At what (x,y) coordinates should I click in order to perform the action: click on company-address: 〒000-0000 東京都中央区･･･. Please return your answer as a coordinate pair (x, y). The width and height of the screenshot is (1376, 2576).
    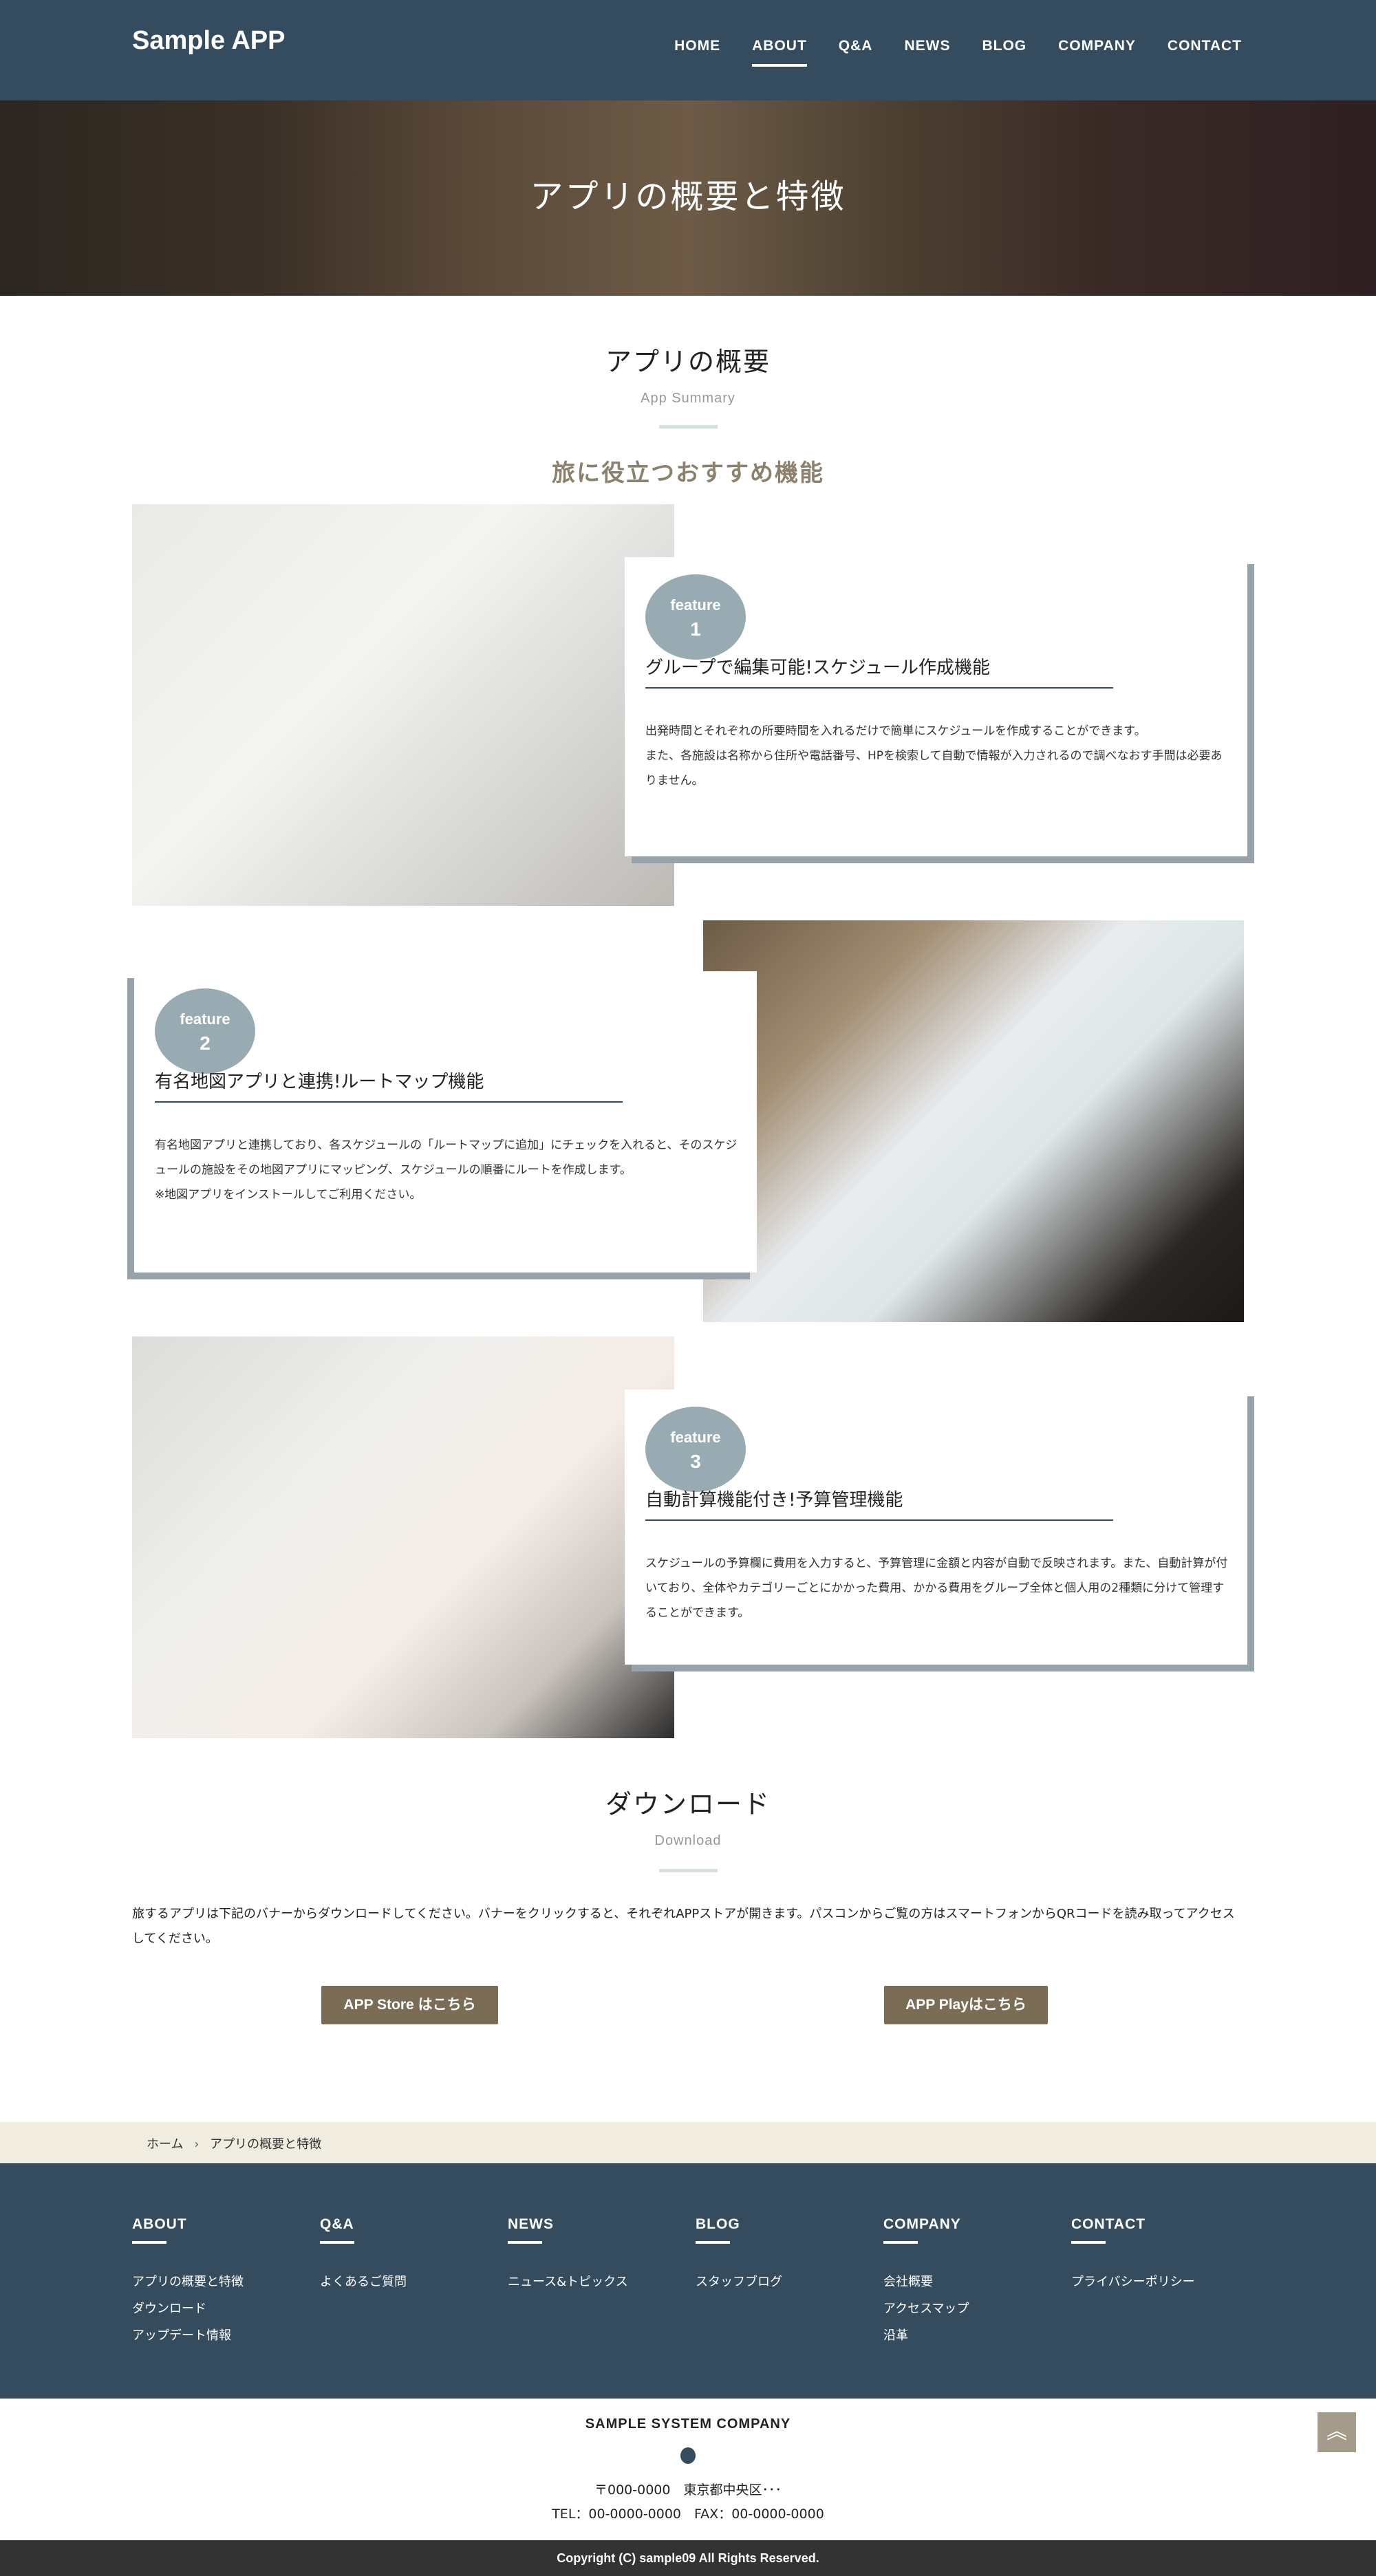
    Looking at the image, I should click on (688, 2490).